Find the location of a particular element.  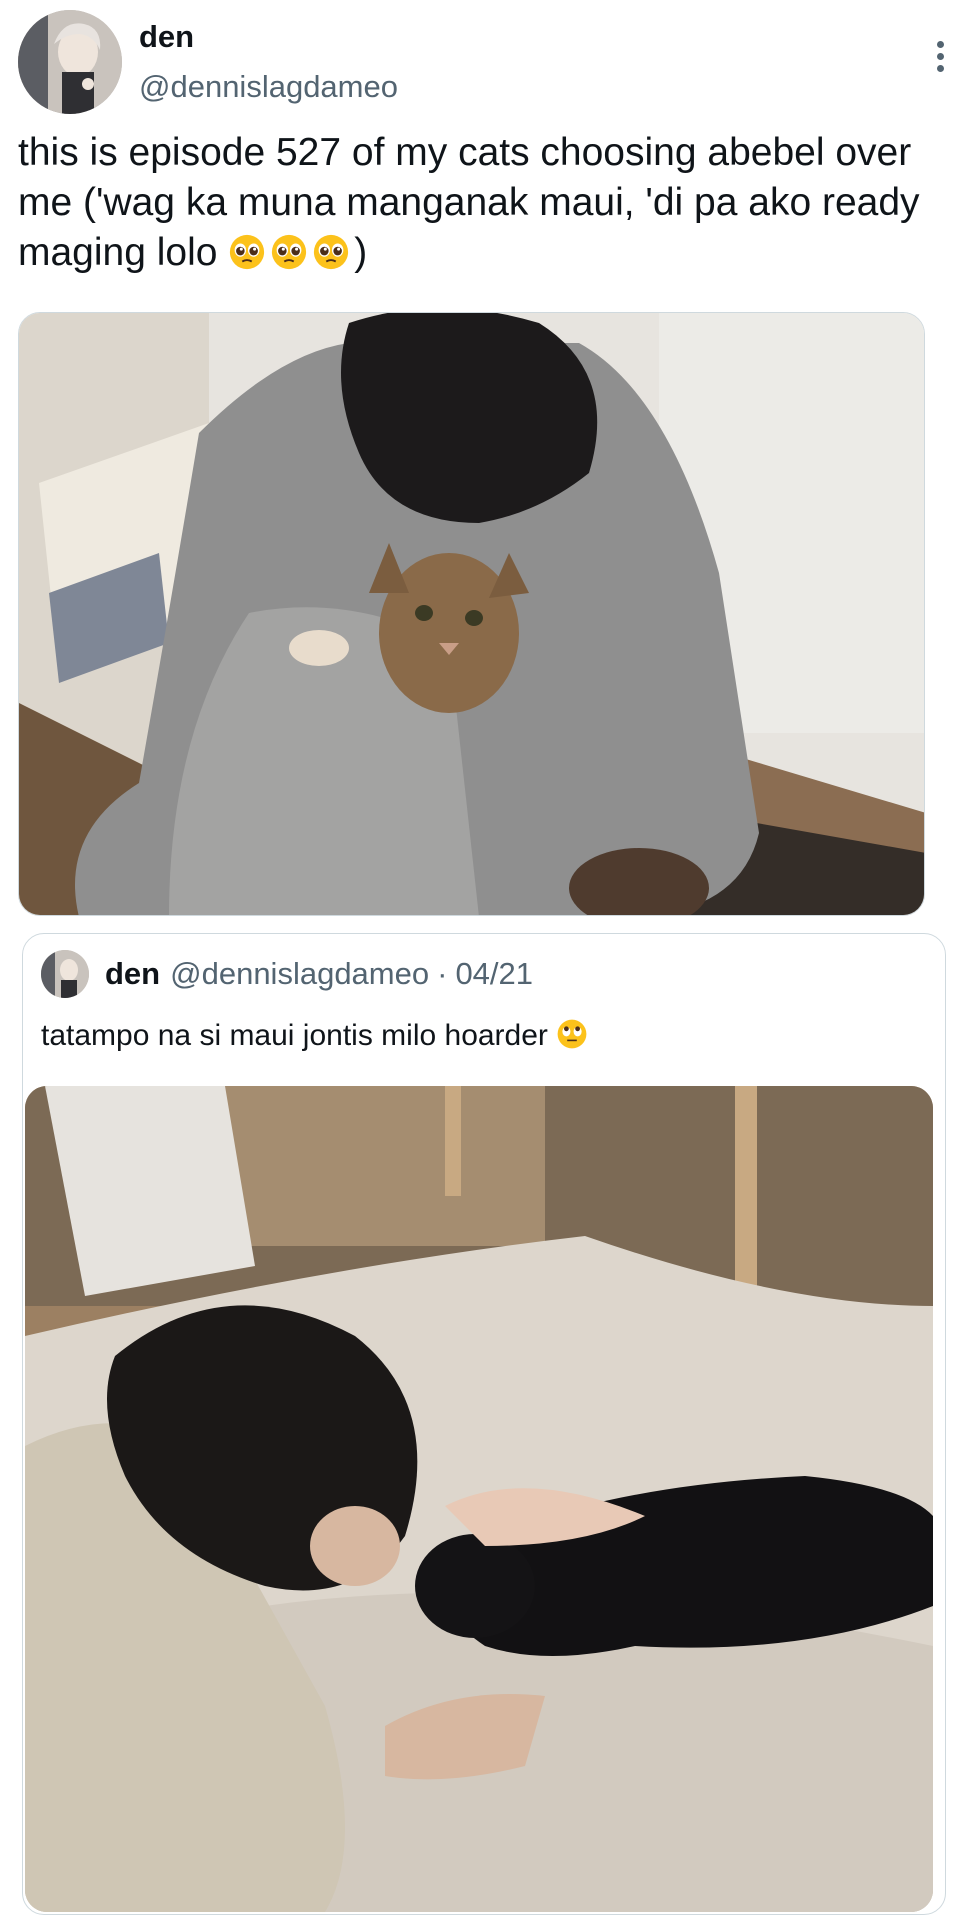

quoted-author-display-name: den is located at coordinates (133, 973).